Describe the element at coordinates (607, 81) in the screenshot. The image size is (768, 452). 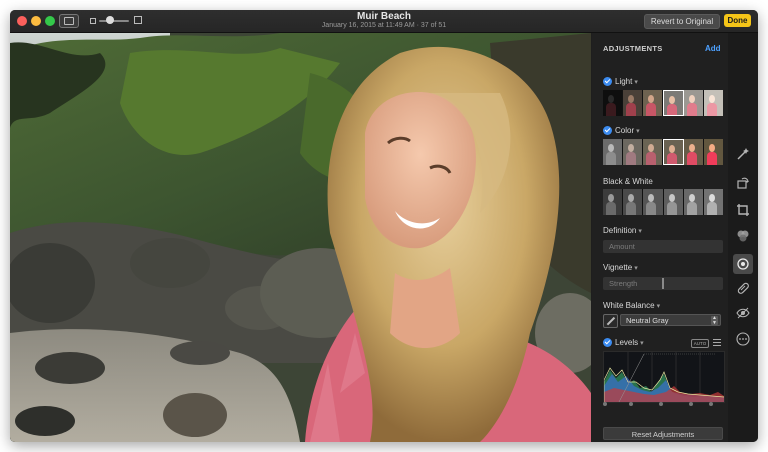
I see `light-enabled-checkbox` at that location.